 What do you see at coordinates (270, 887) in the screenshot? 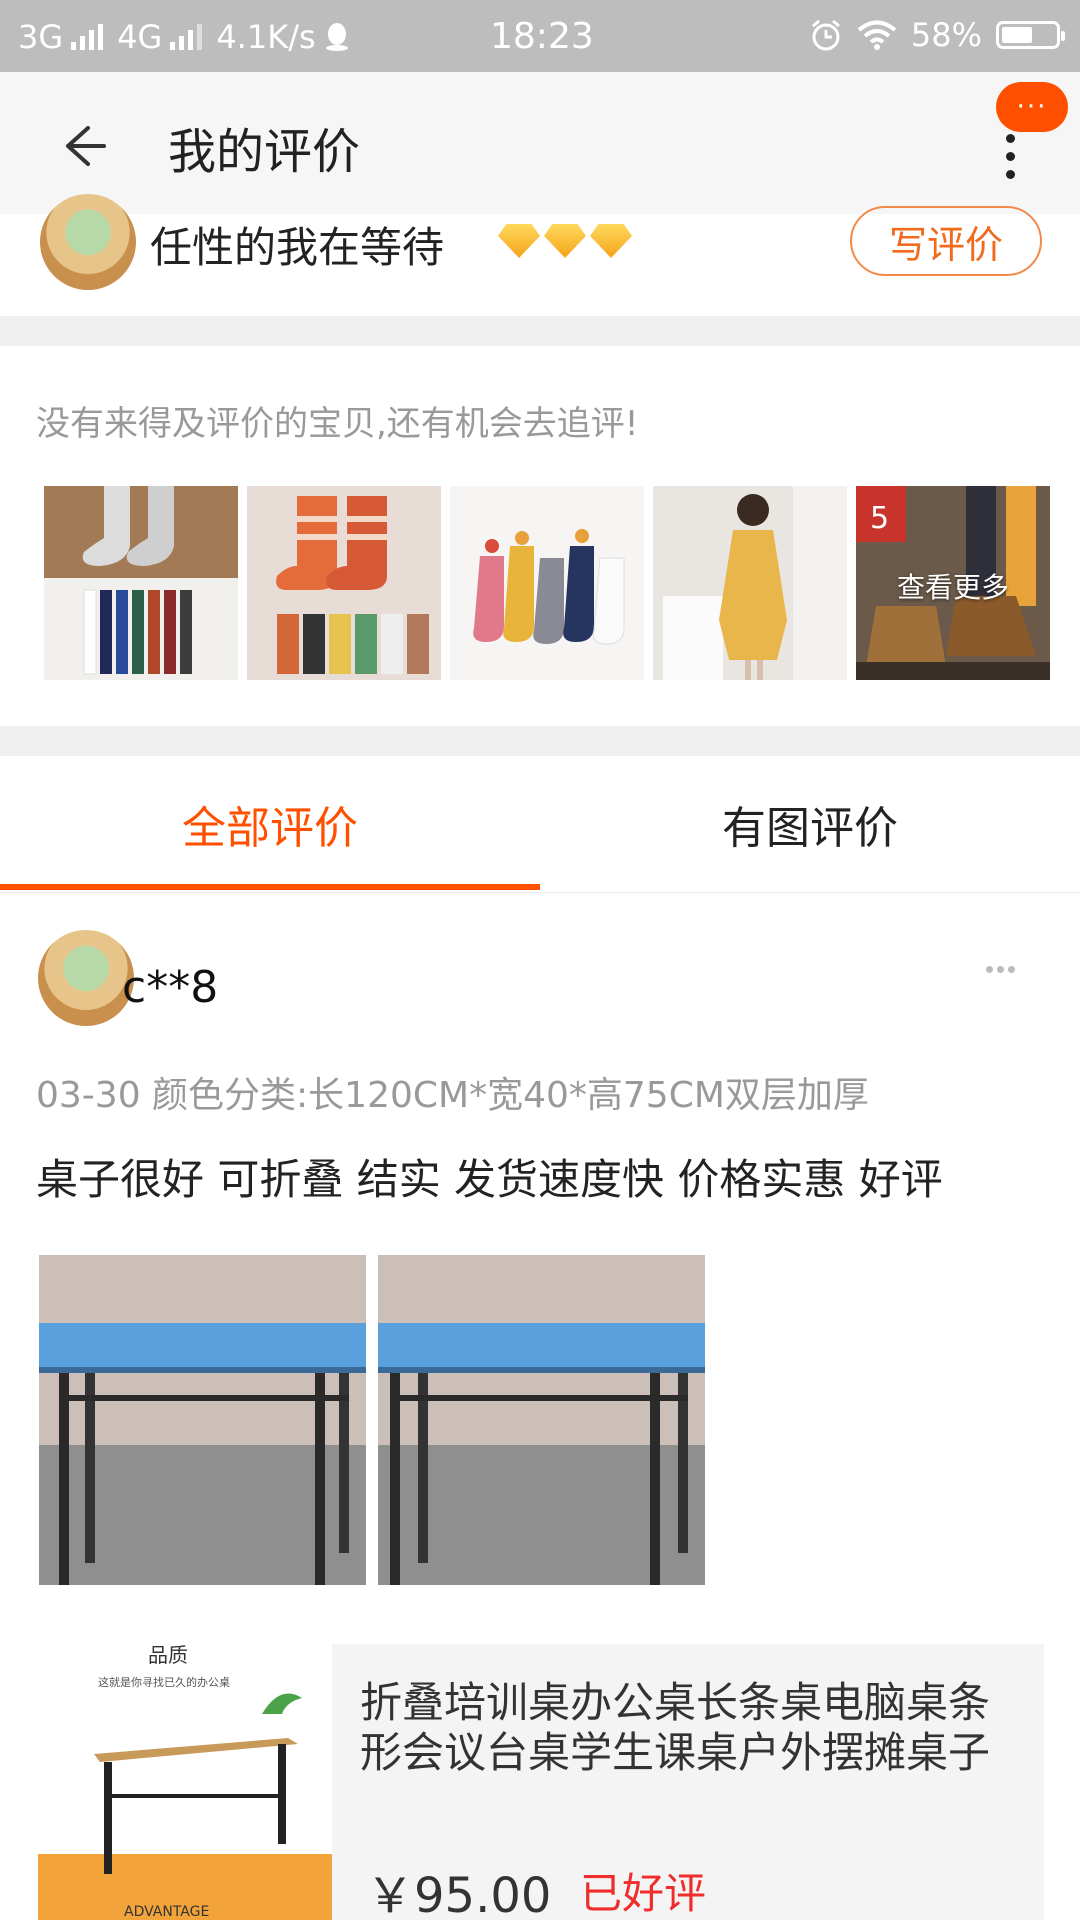
I see `active-tab-indicator` at bounding box center [270, 887].